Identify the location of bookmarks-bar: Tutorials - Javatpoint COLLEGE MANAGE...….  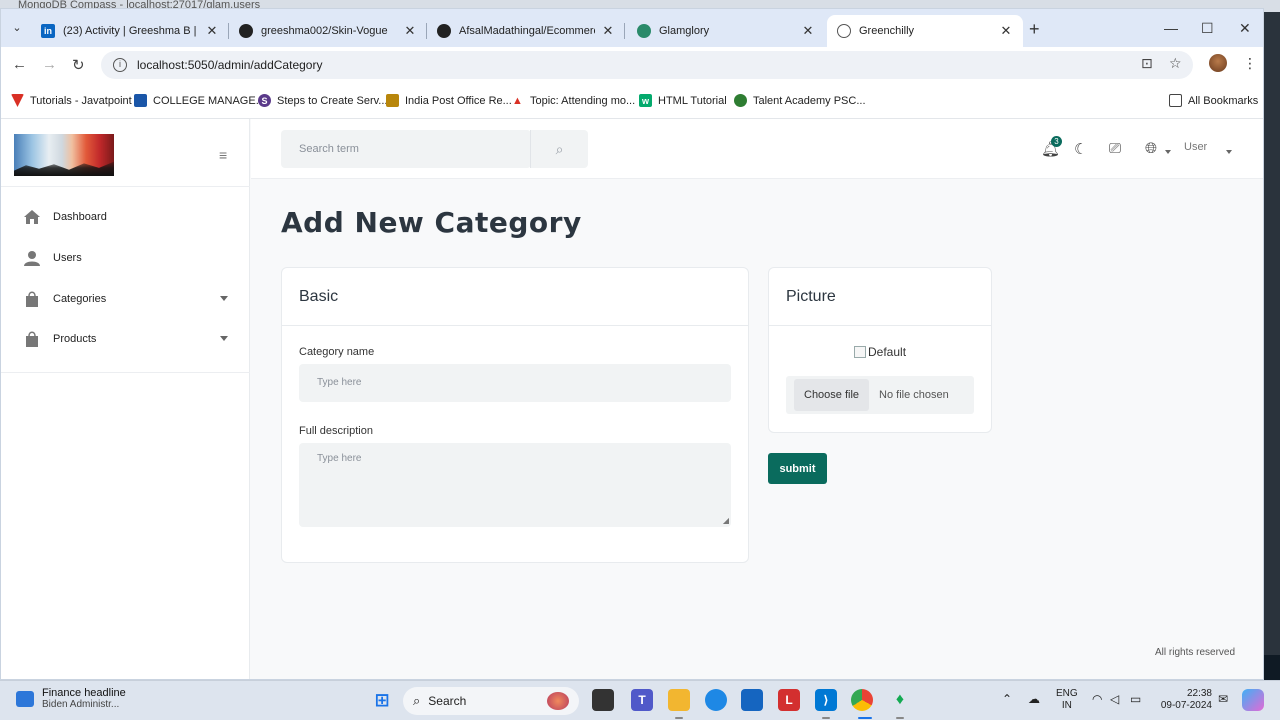
(632, 102).